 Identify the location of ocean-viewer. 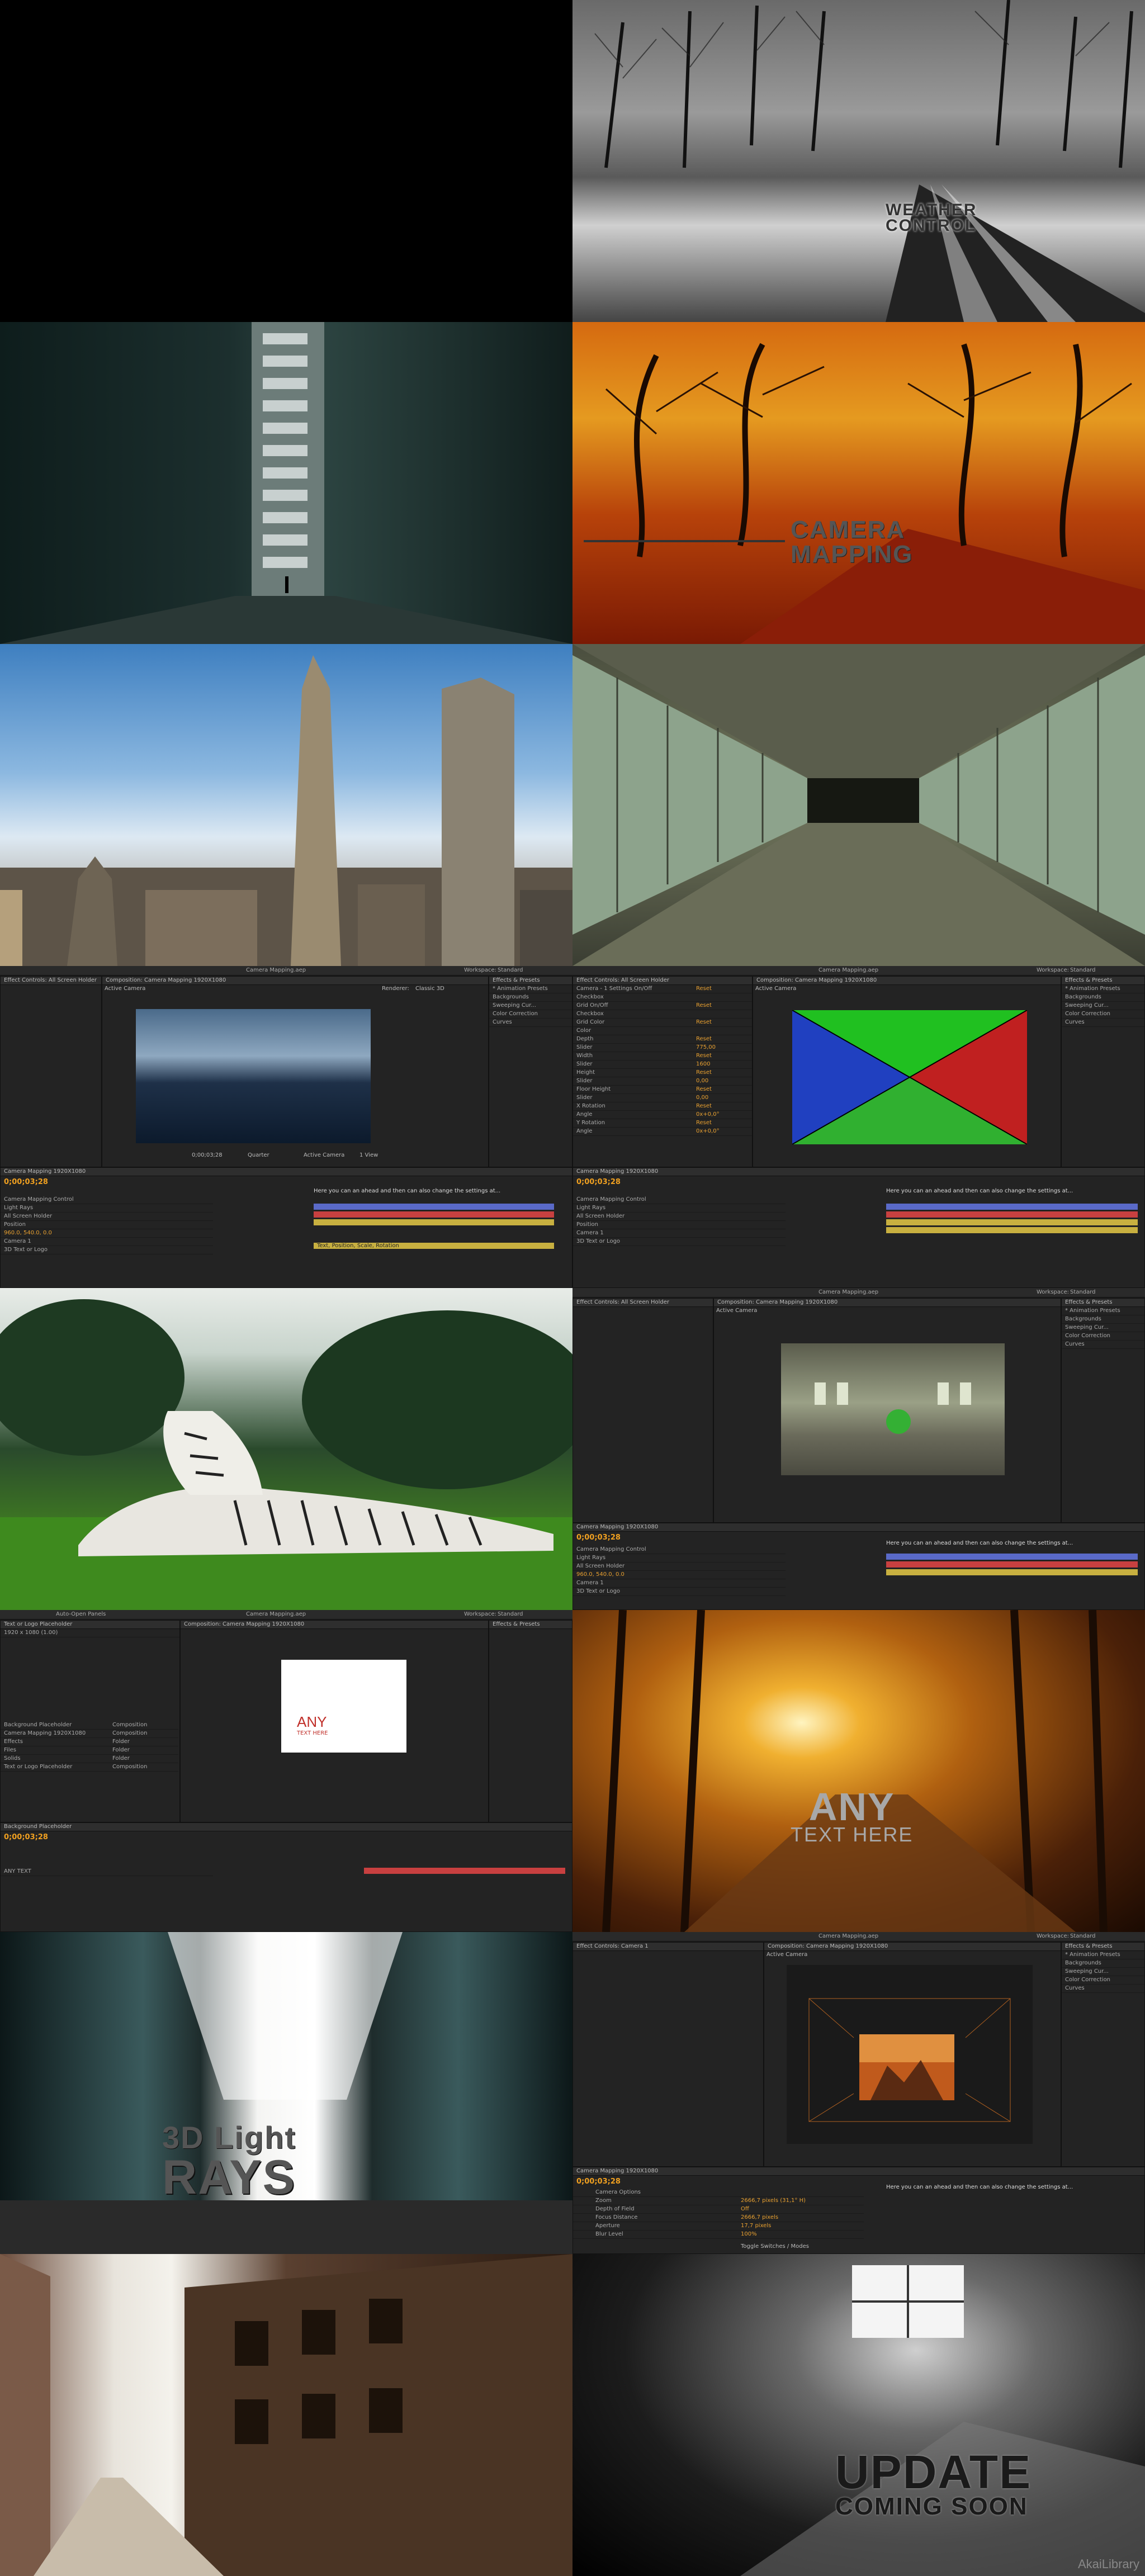
(253, 1076).